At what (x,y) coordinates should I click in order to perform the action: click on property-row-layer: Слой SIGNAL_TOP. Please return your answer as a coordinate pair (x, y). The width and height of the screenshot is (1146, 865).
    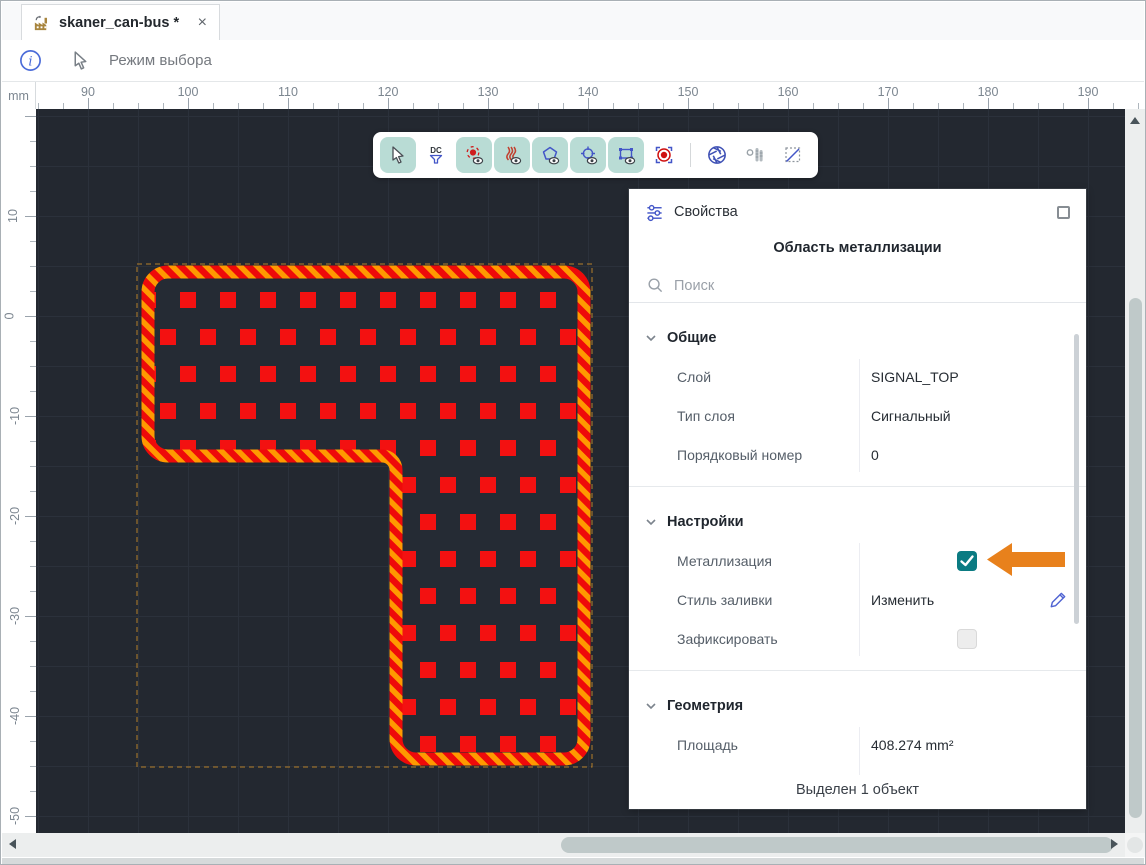
    Looking at the image, I should click on (857, 376).